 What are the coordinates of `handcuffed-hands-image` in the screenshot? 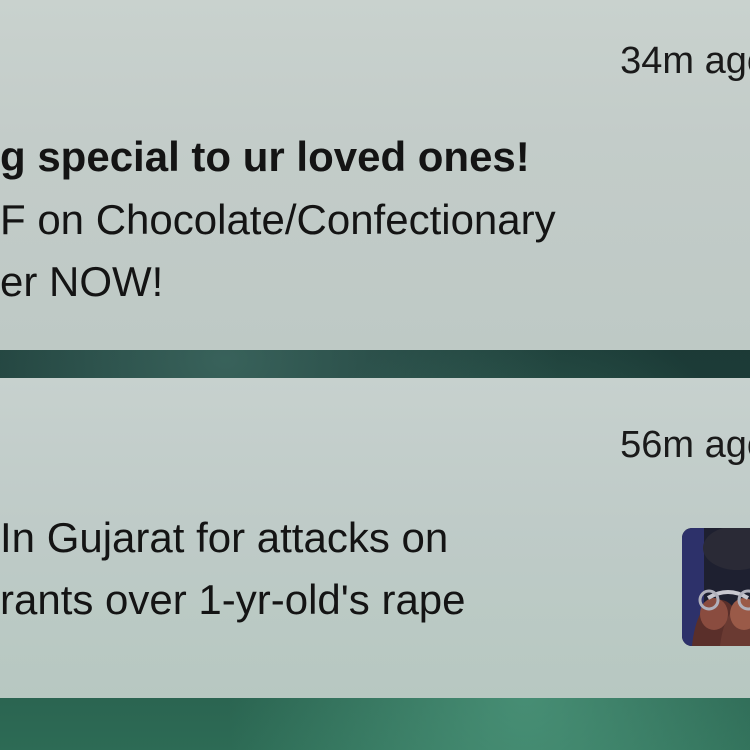 It's located at (716, 587).